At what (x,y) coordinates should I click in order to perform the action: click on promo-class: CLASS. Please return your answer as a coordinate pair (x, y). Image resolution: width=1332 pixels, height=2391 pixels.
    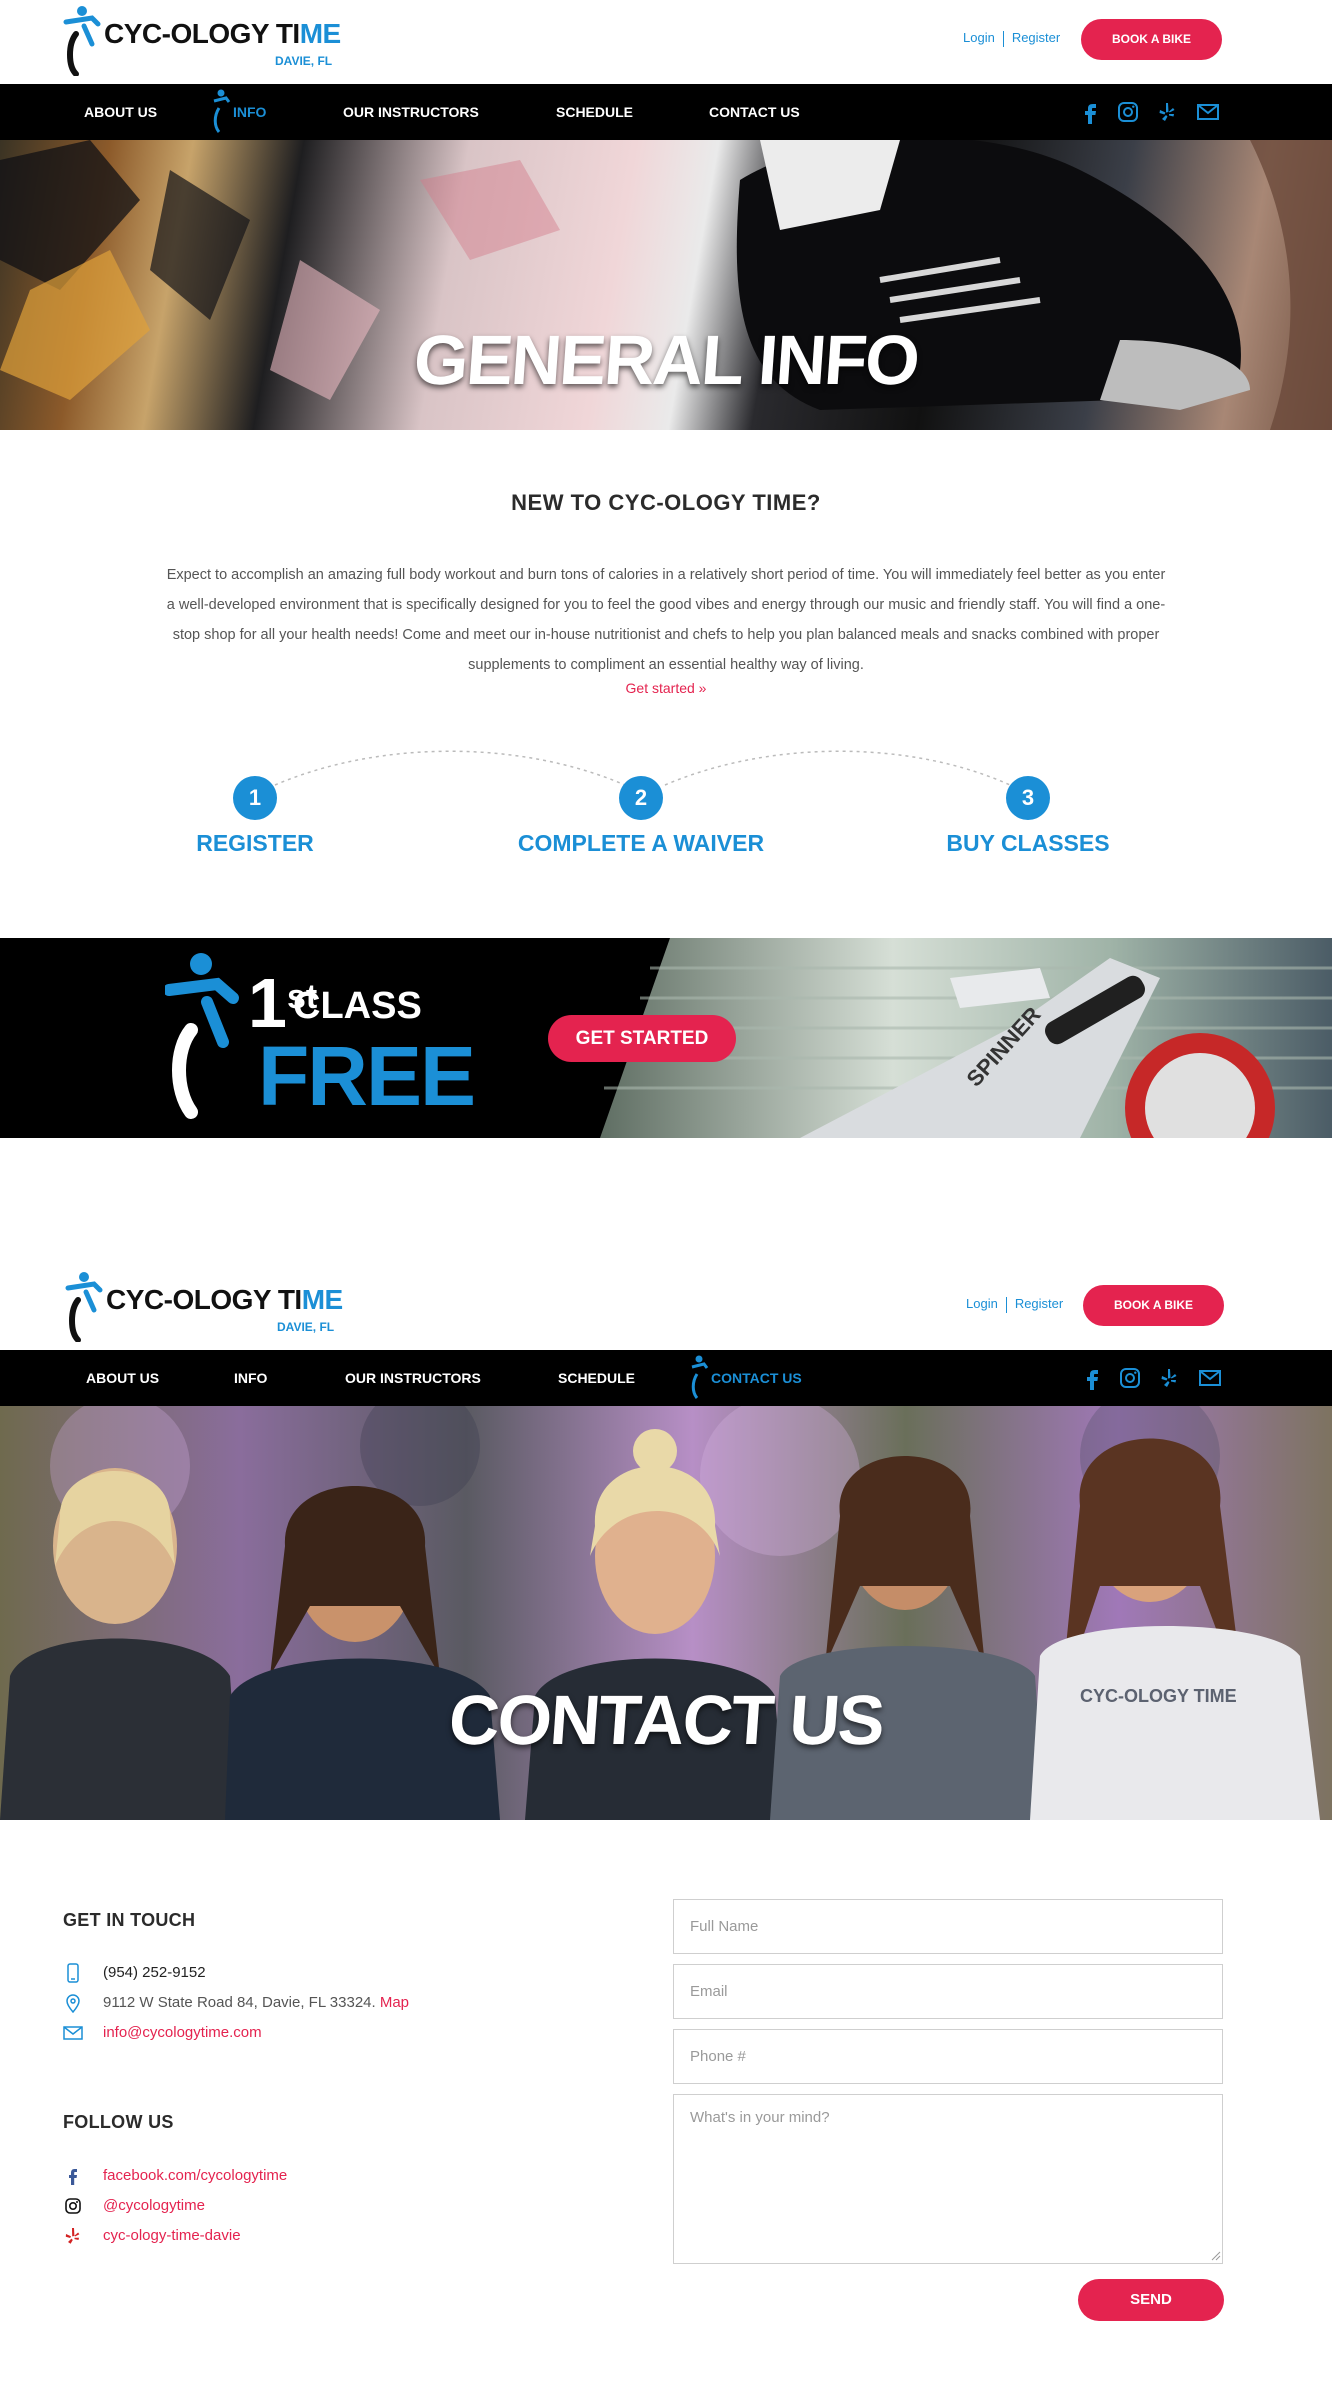
    Looking at the image, I should click on (357, 1006).